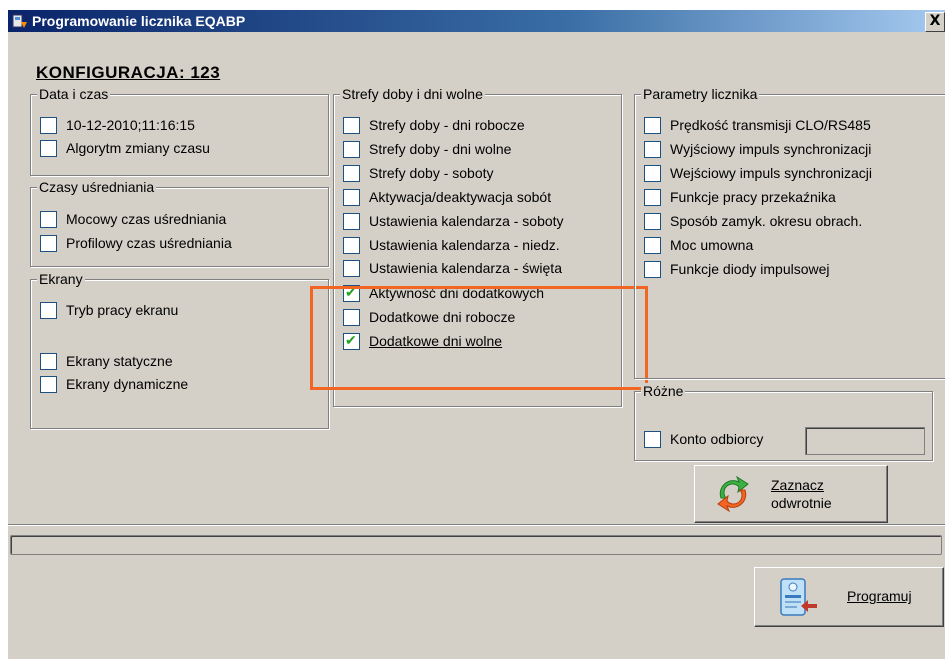  What do you see at coordinates (797, 485) in the screenshot?
I see `invert-label-line1: Zaznacz` at bounding box center [797, 485].